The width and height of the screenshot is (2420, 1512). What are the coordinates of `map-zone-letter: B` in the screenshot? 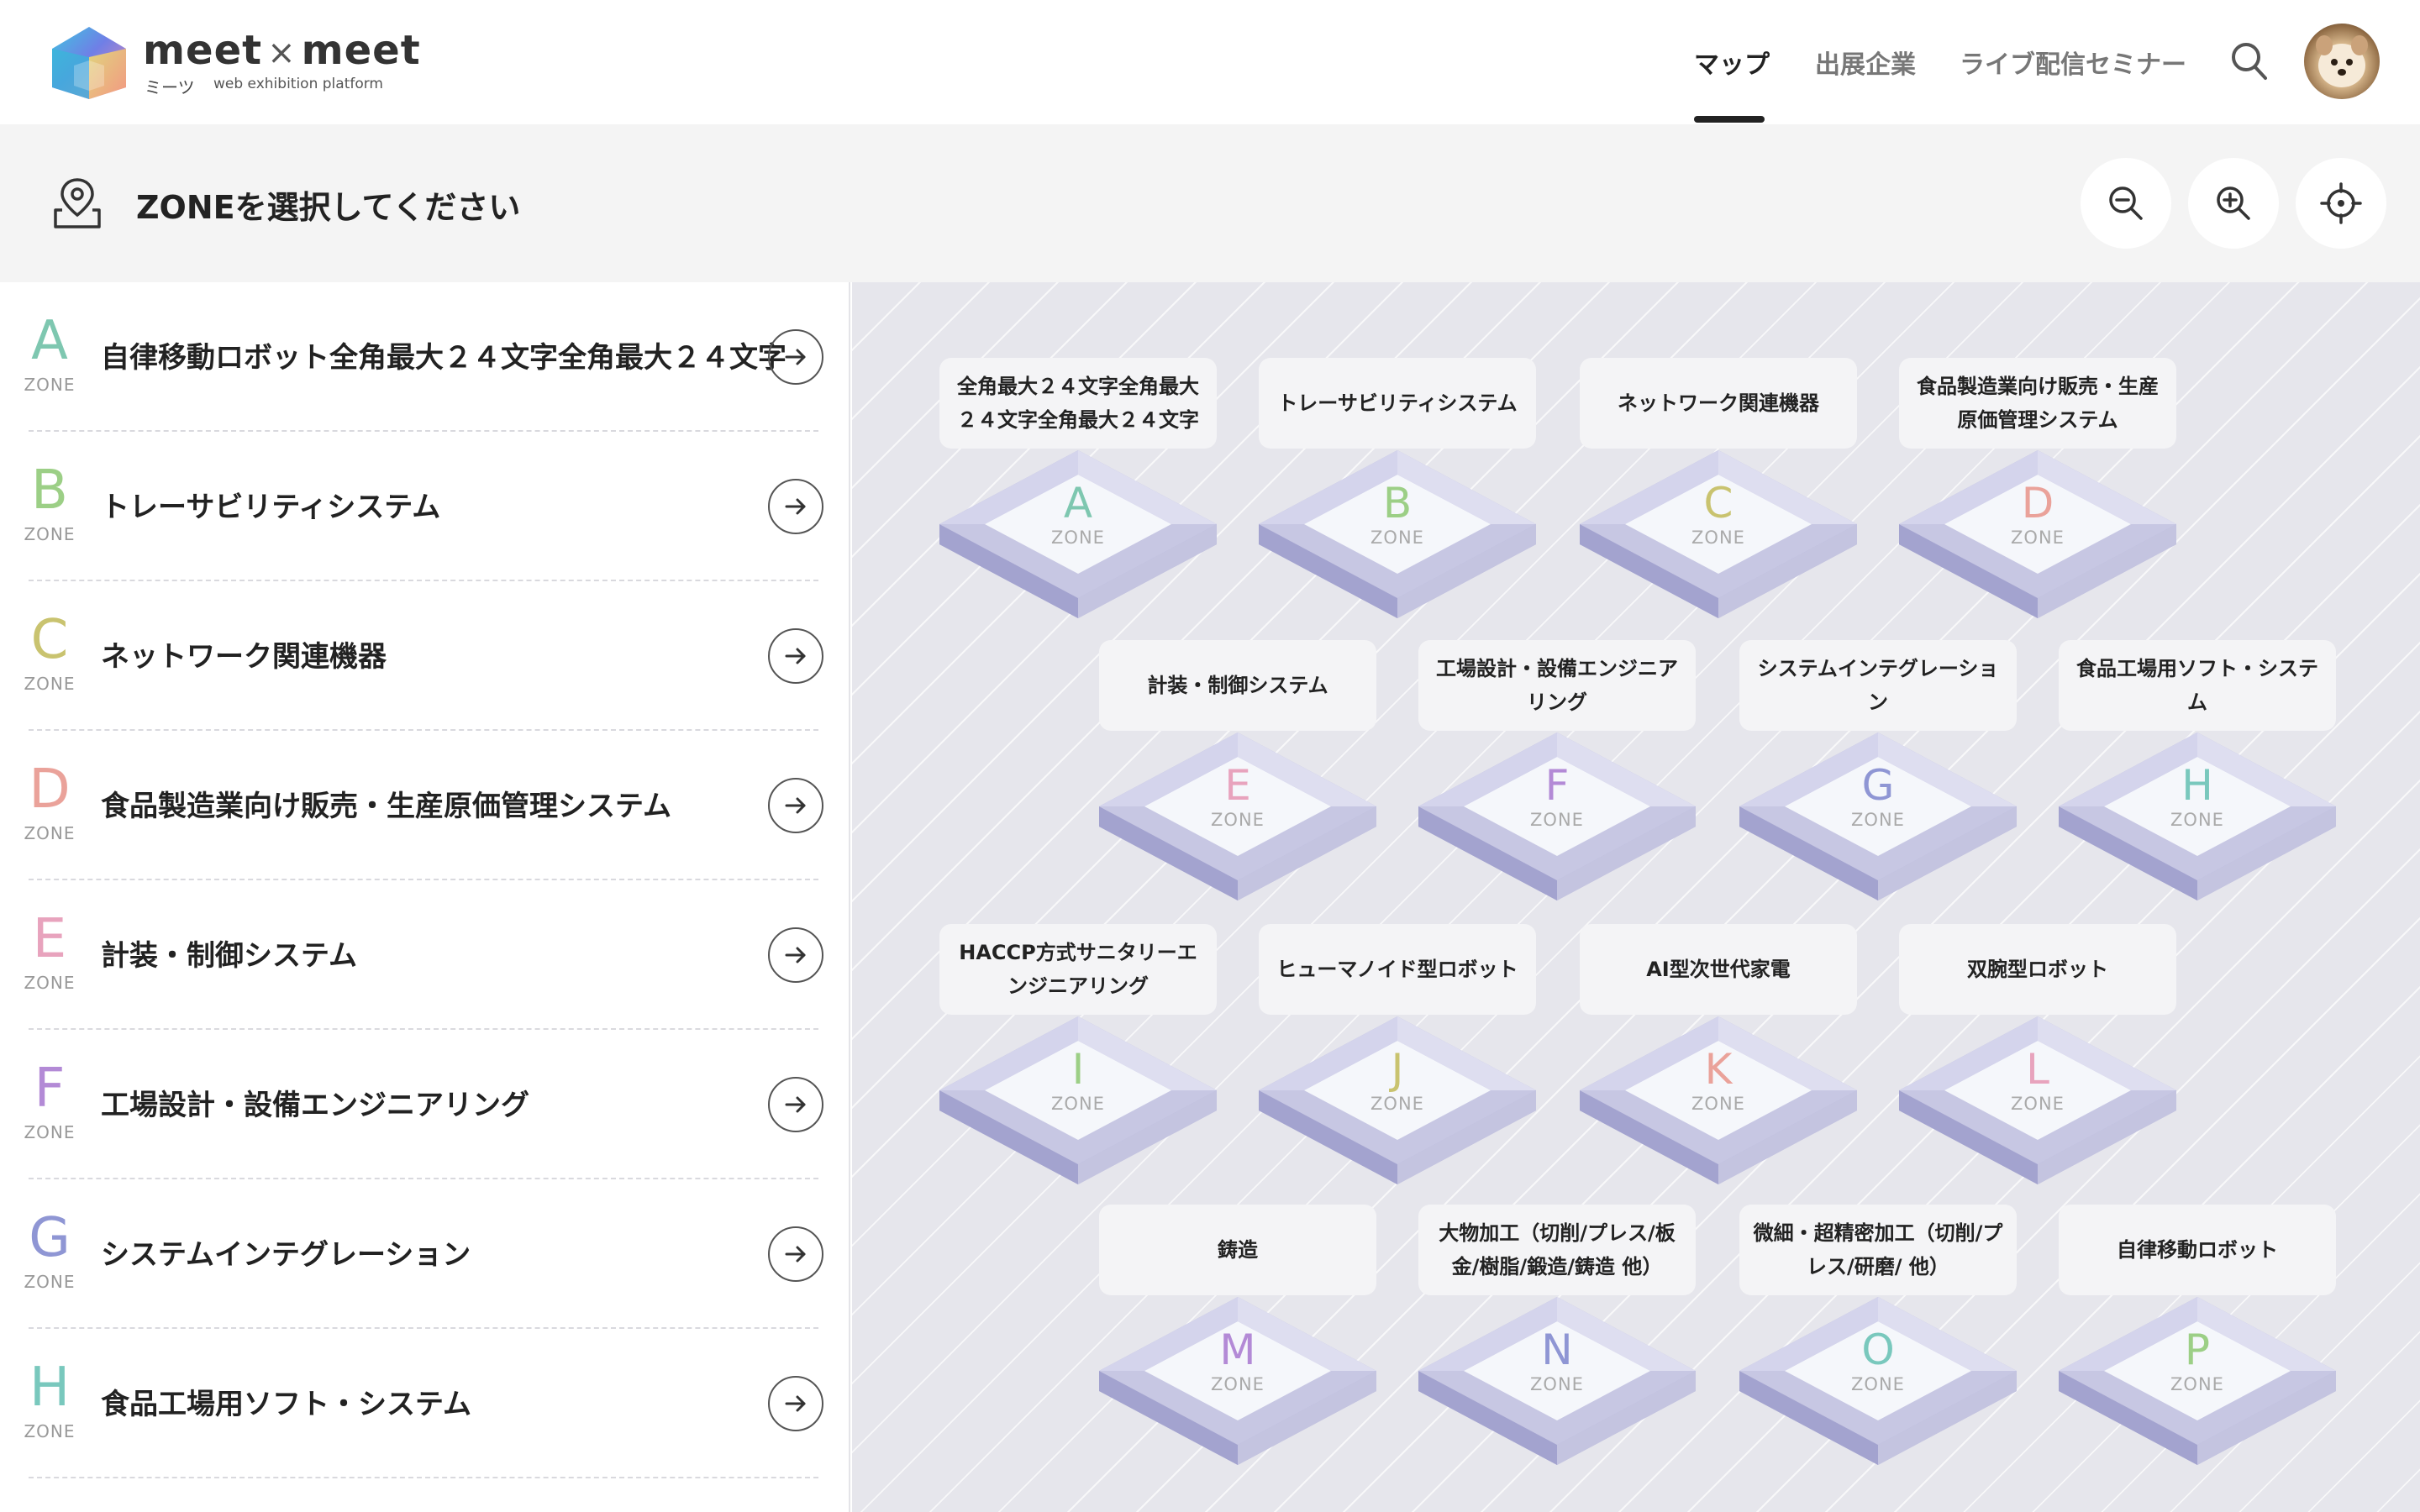 It's located at (1397, 503).